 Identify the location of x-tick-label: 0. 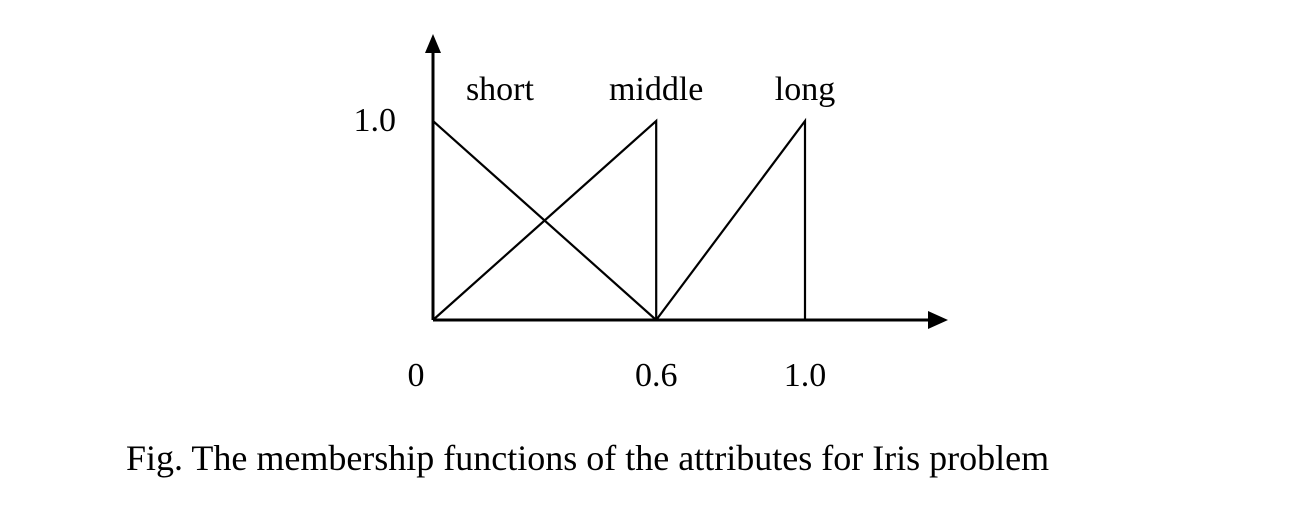
(416, 375).